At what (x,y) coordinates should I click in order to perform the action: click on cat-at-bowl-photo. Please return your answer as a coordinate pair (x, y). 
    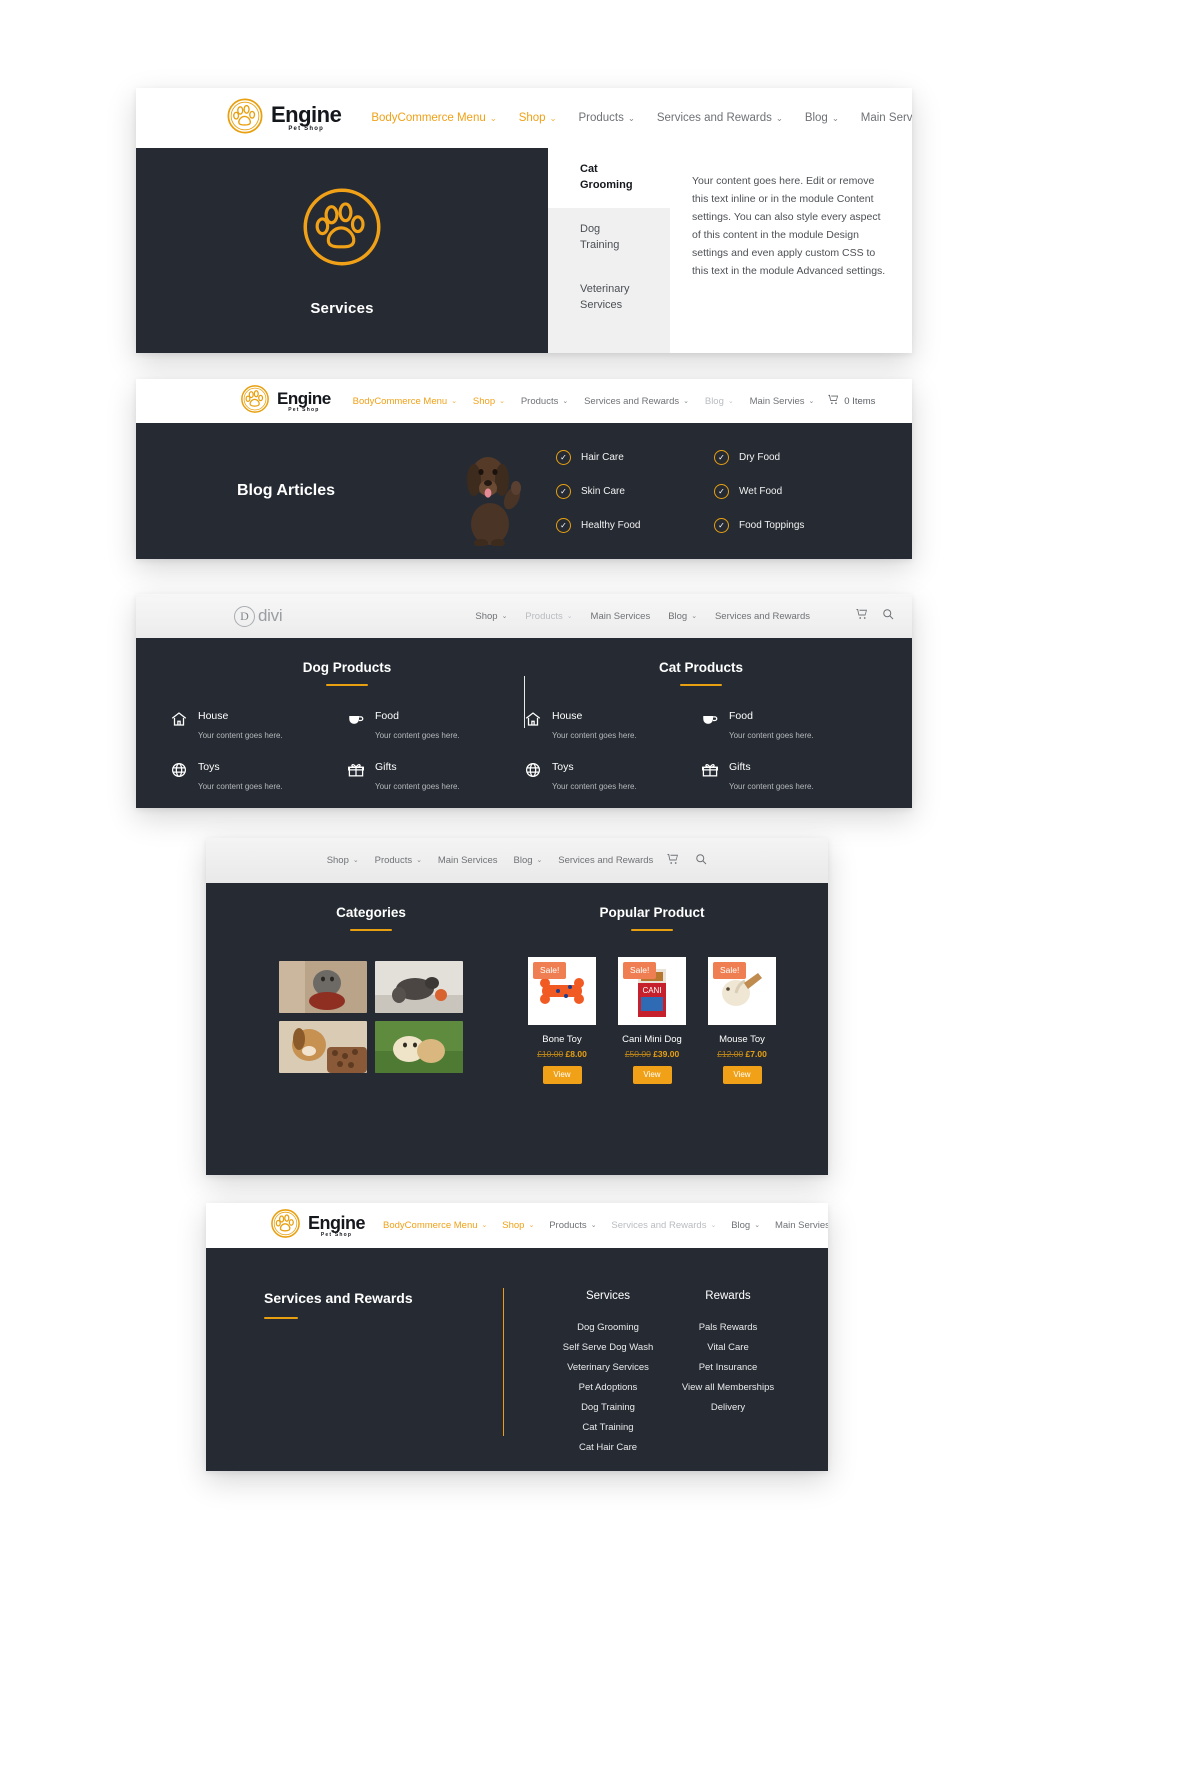
    Looking at the image, I should click on (323, 987).